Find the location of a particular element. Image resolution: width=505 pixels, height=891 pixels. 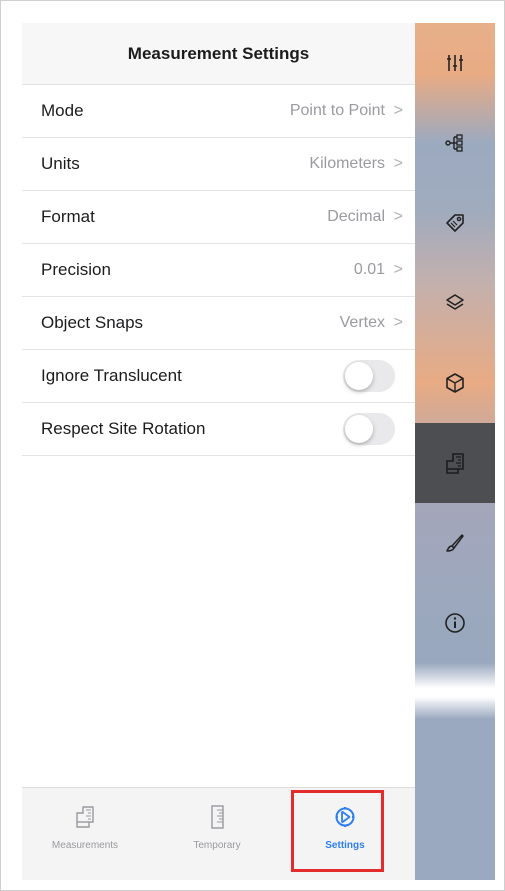

respect-site-rotation-row: Respect Site Rotation is located at coordinates (218, 429).